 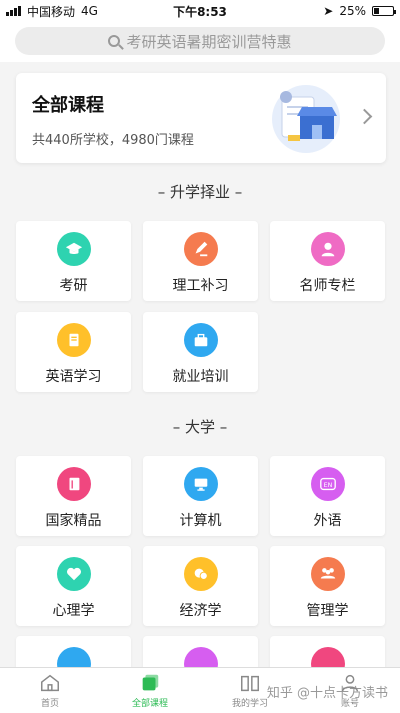 What do you see at coordinates (73, 377) in the screenshot?
I see `category-label: 英语学习` at bounding box center [73, 377].